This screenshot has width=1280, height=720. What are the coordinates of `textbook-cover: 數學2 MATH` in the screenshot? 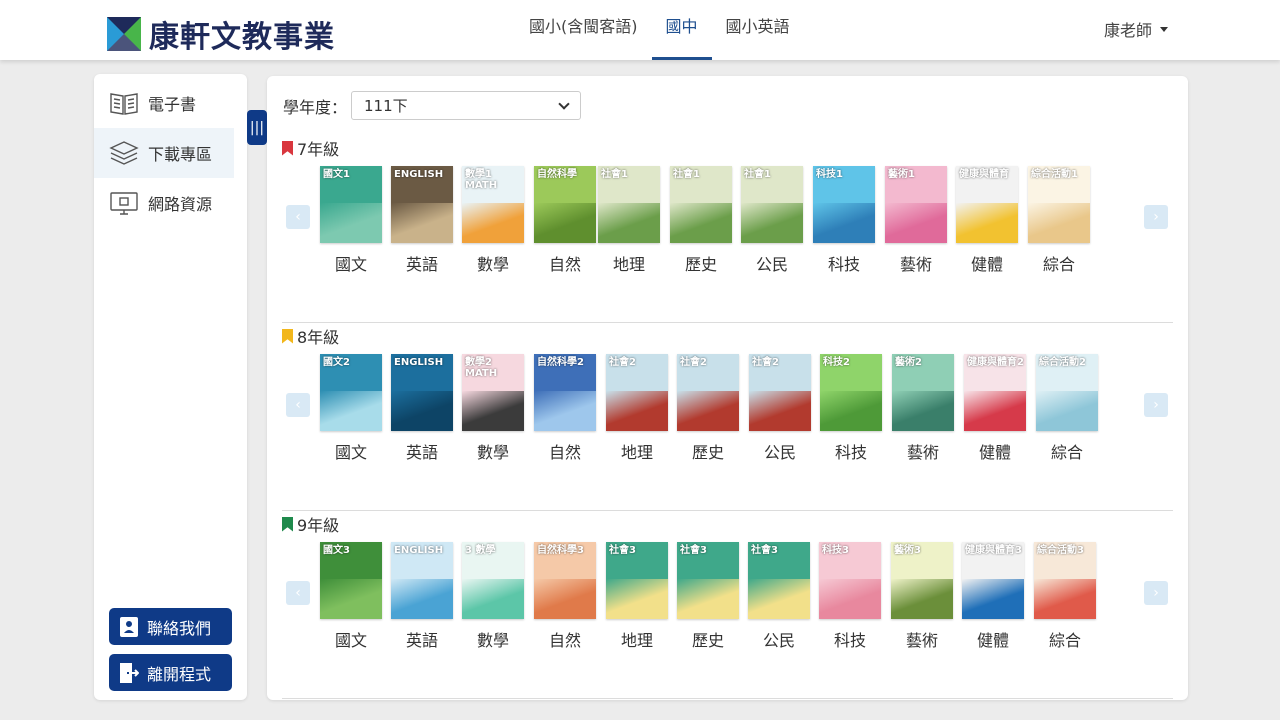 It's located at (493, 392).